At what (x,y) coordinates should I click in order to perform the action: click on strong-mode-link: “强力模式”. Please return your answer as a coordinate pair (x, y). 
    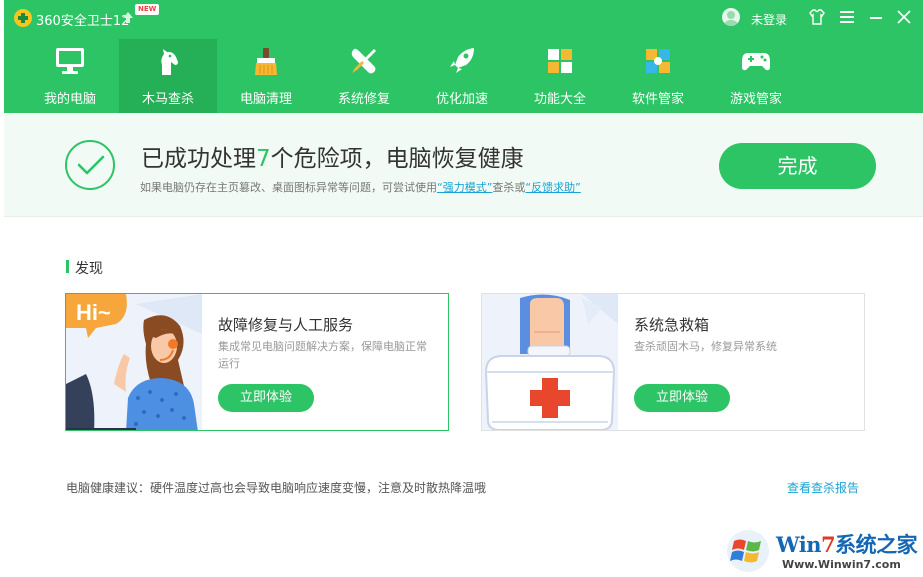
    Looking at the image, I should click on (464, 187).